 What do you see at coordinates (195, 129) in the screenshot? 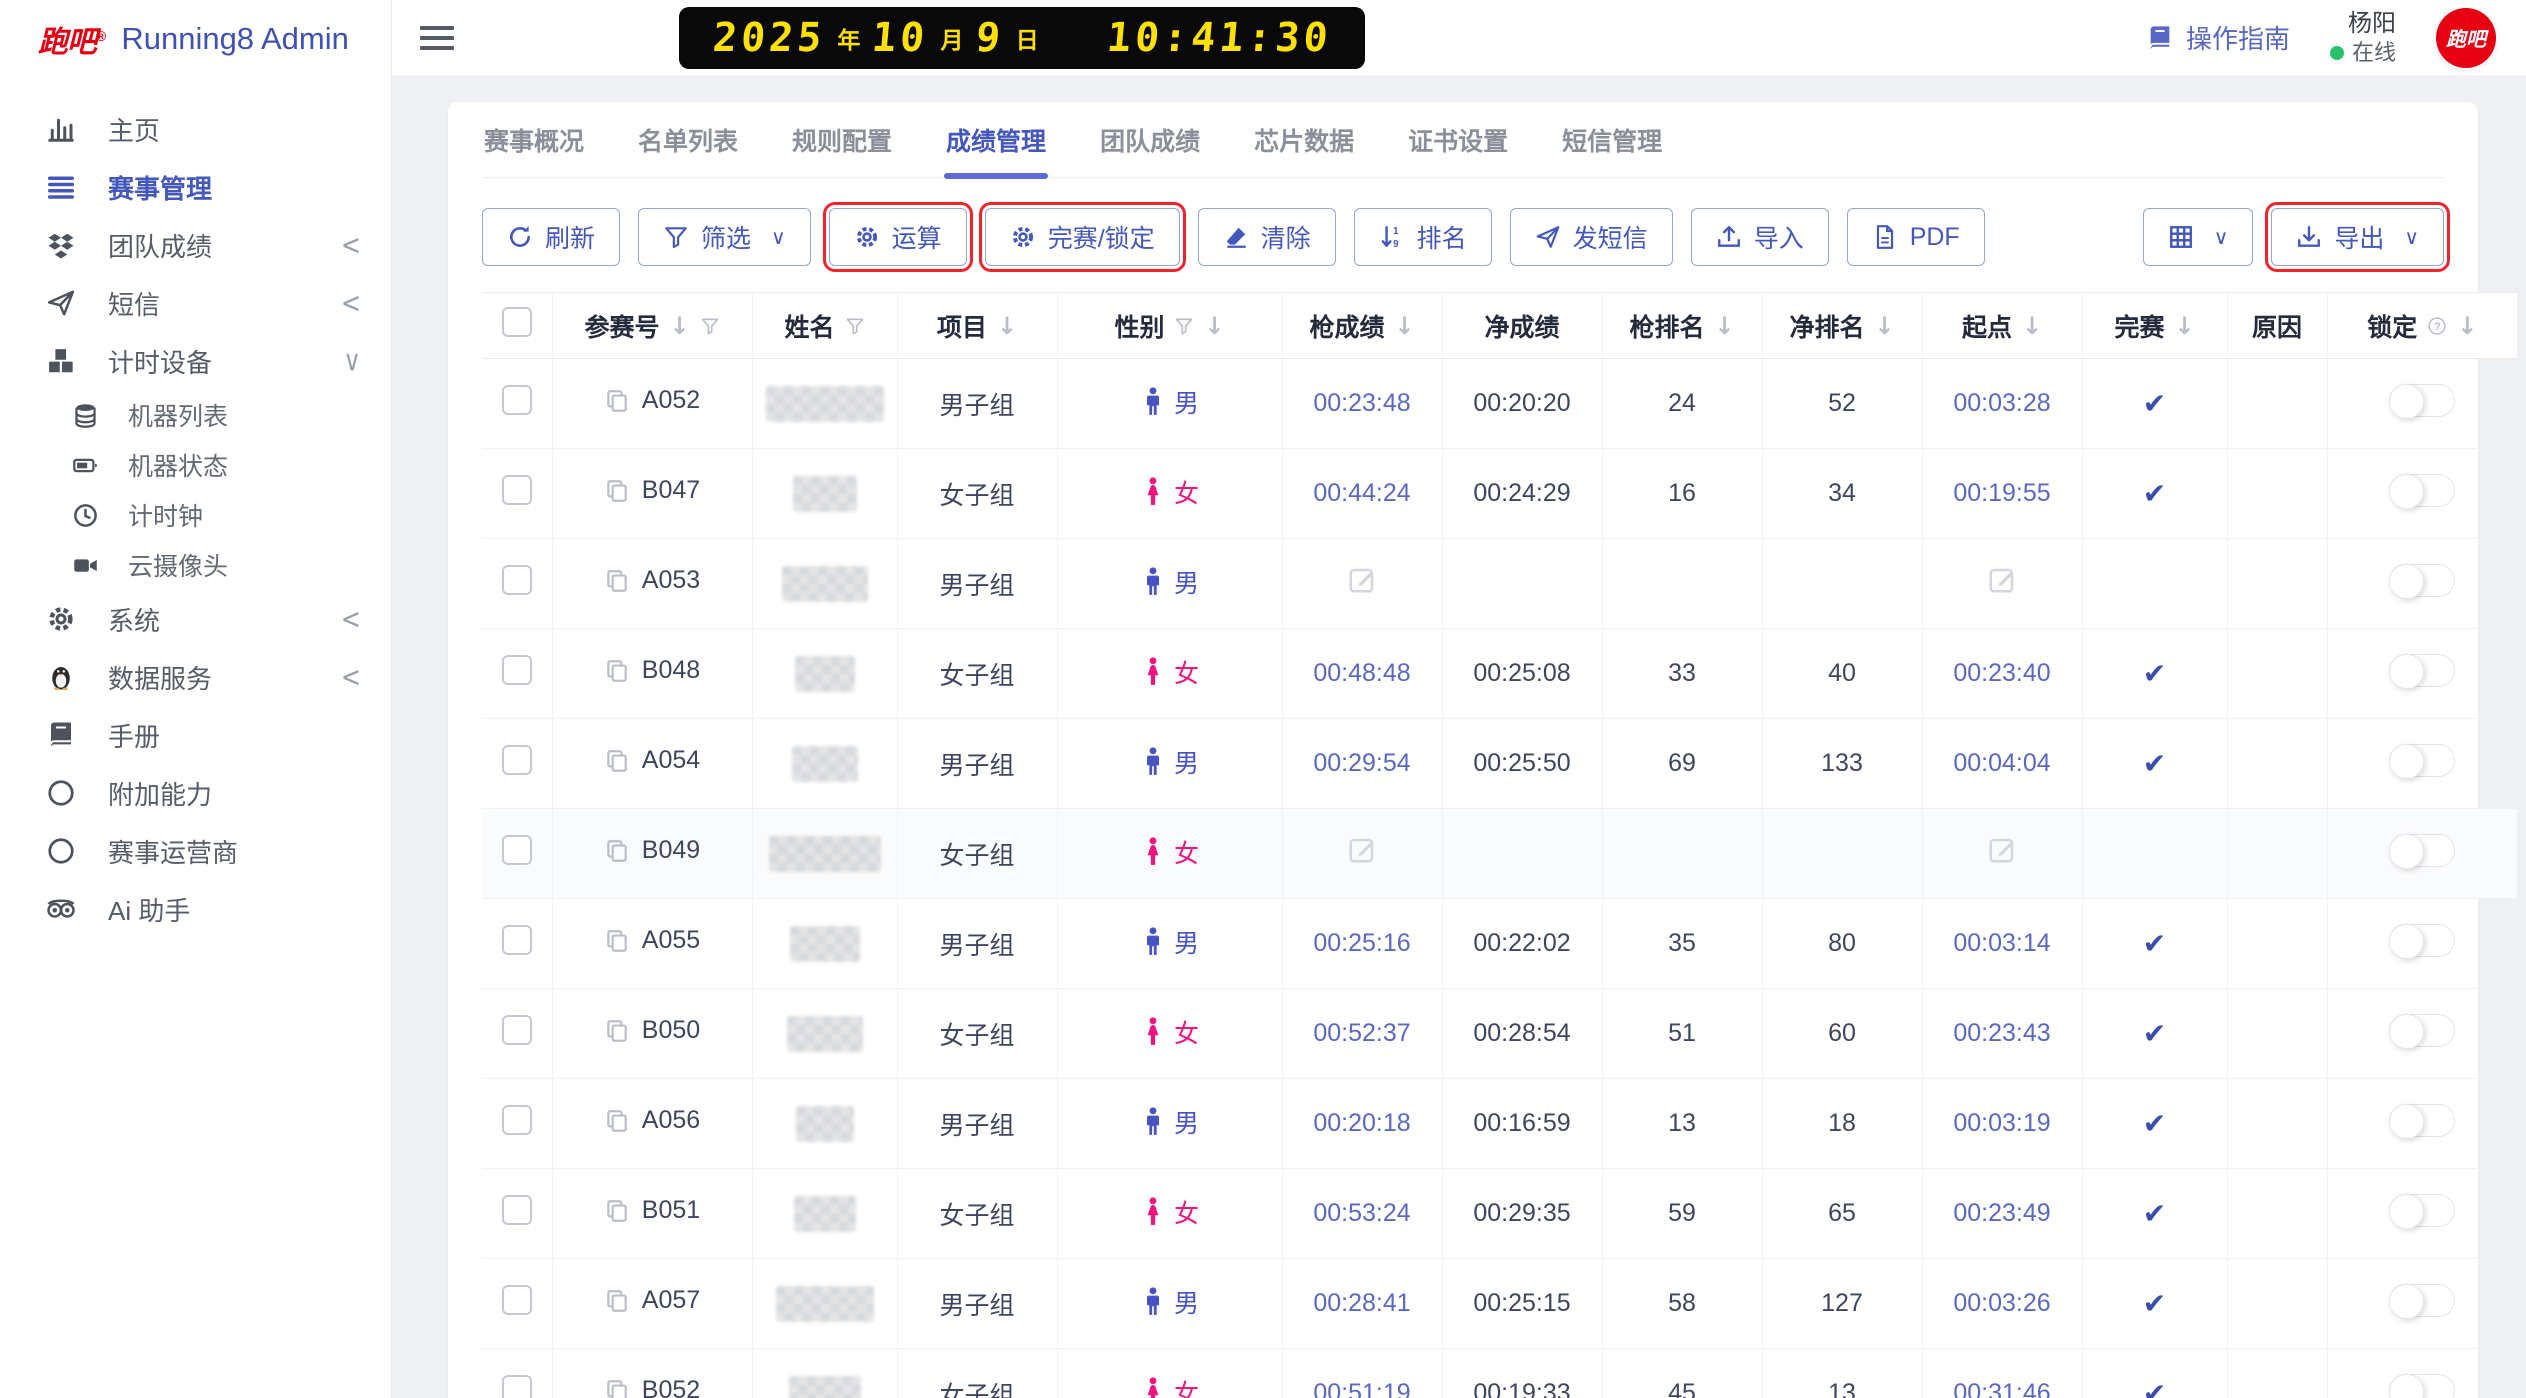
I see `sidebar-item-主页: 主页` at bounding box center [195, 129].